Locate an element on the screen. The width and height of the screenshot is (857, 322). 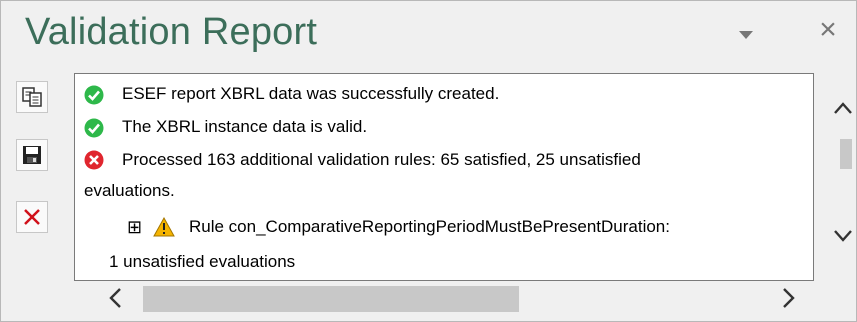
chevron-down-icon is located at coordinates (843, 236).